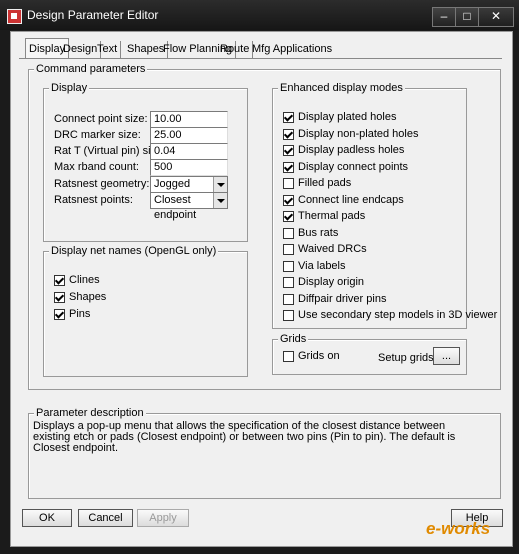 The image size is (519, 554). What do you see at coordinates (93, 200) in the screenshot?
I see `ratsnest-points-label: Ratsnest points:` at bounding box center [93, 200].